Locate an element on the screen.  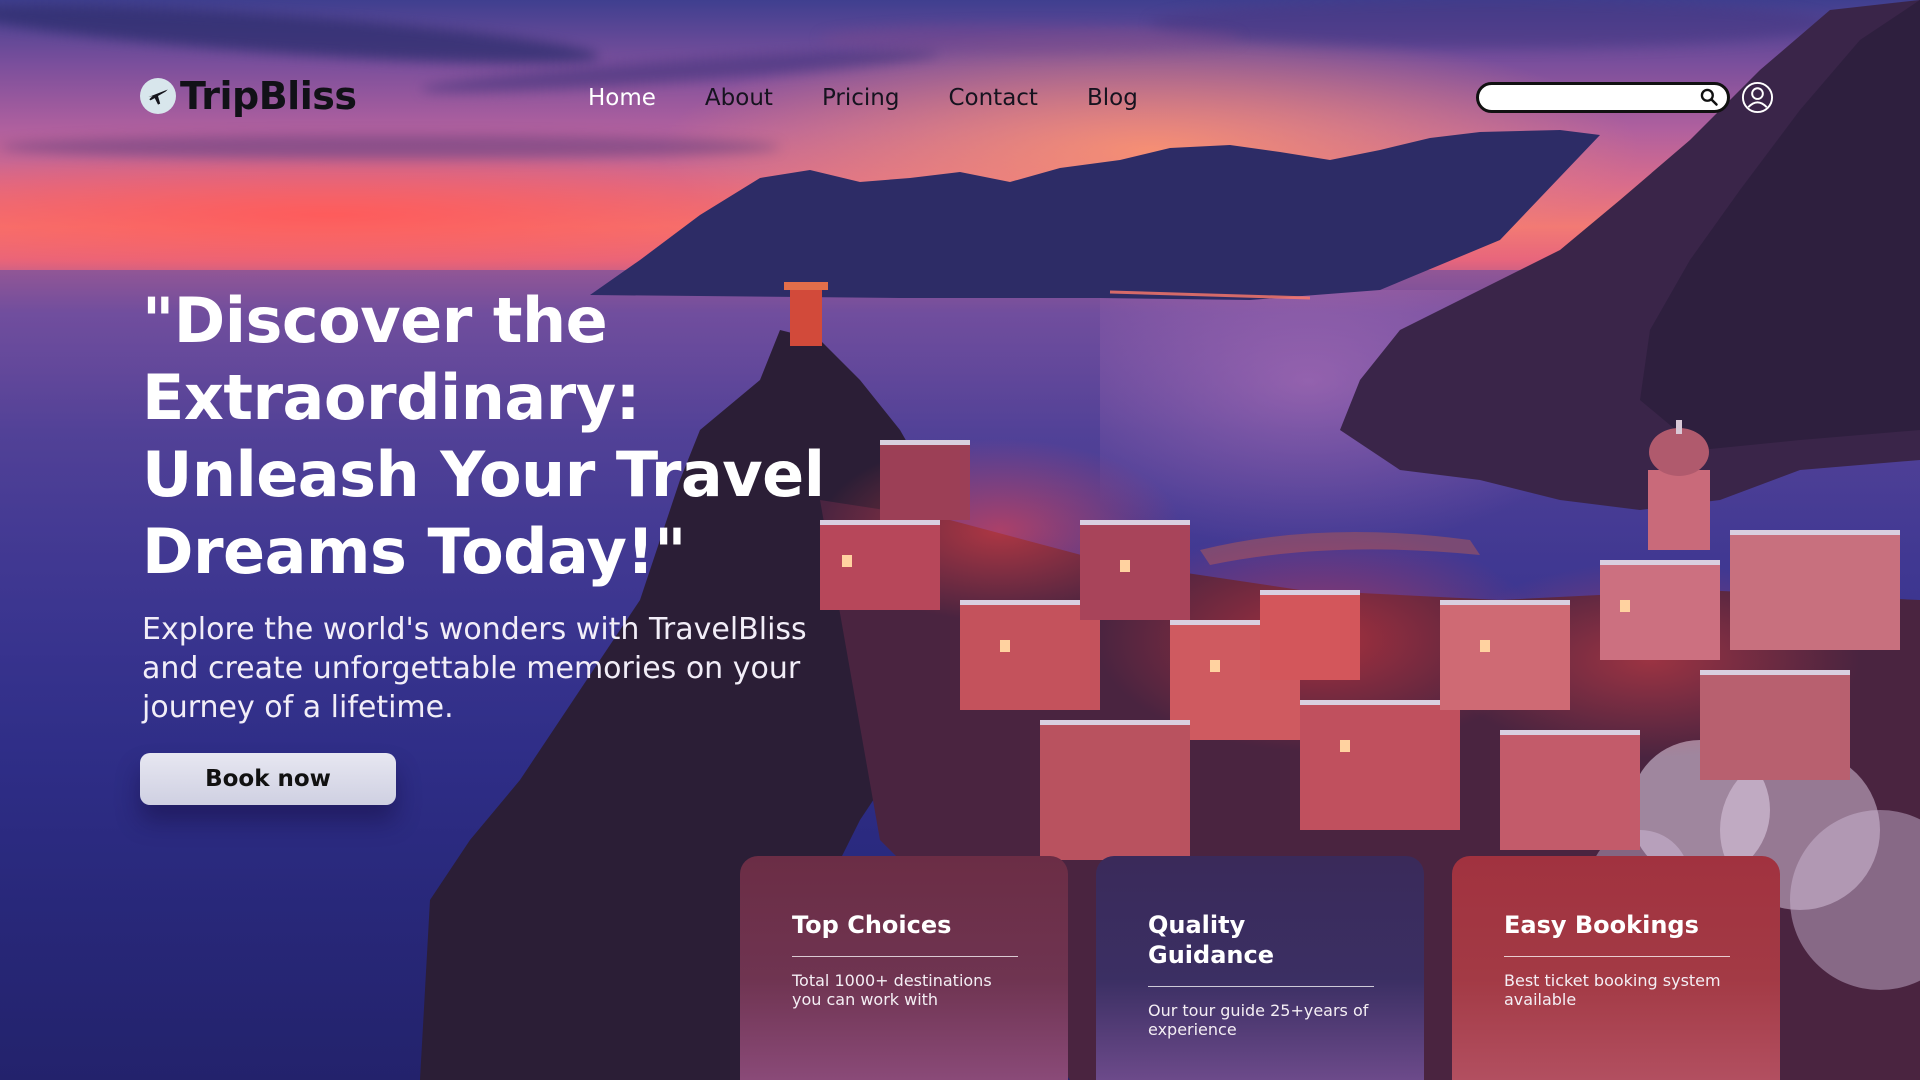
airplane-globe-icon is located at coordinates (158, 96).